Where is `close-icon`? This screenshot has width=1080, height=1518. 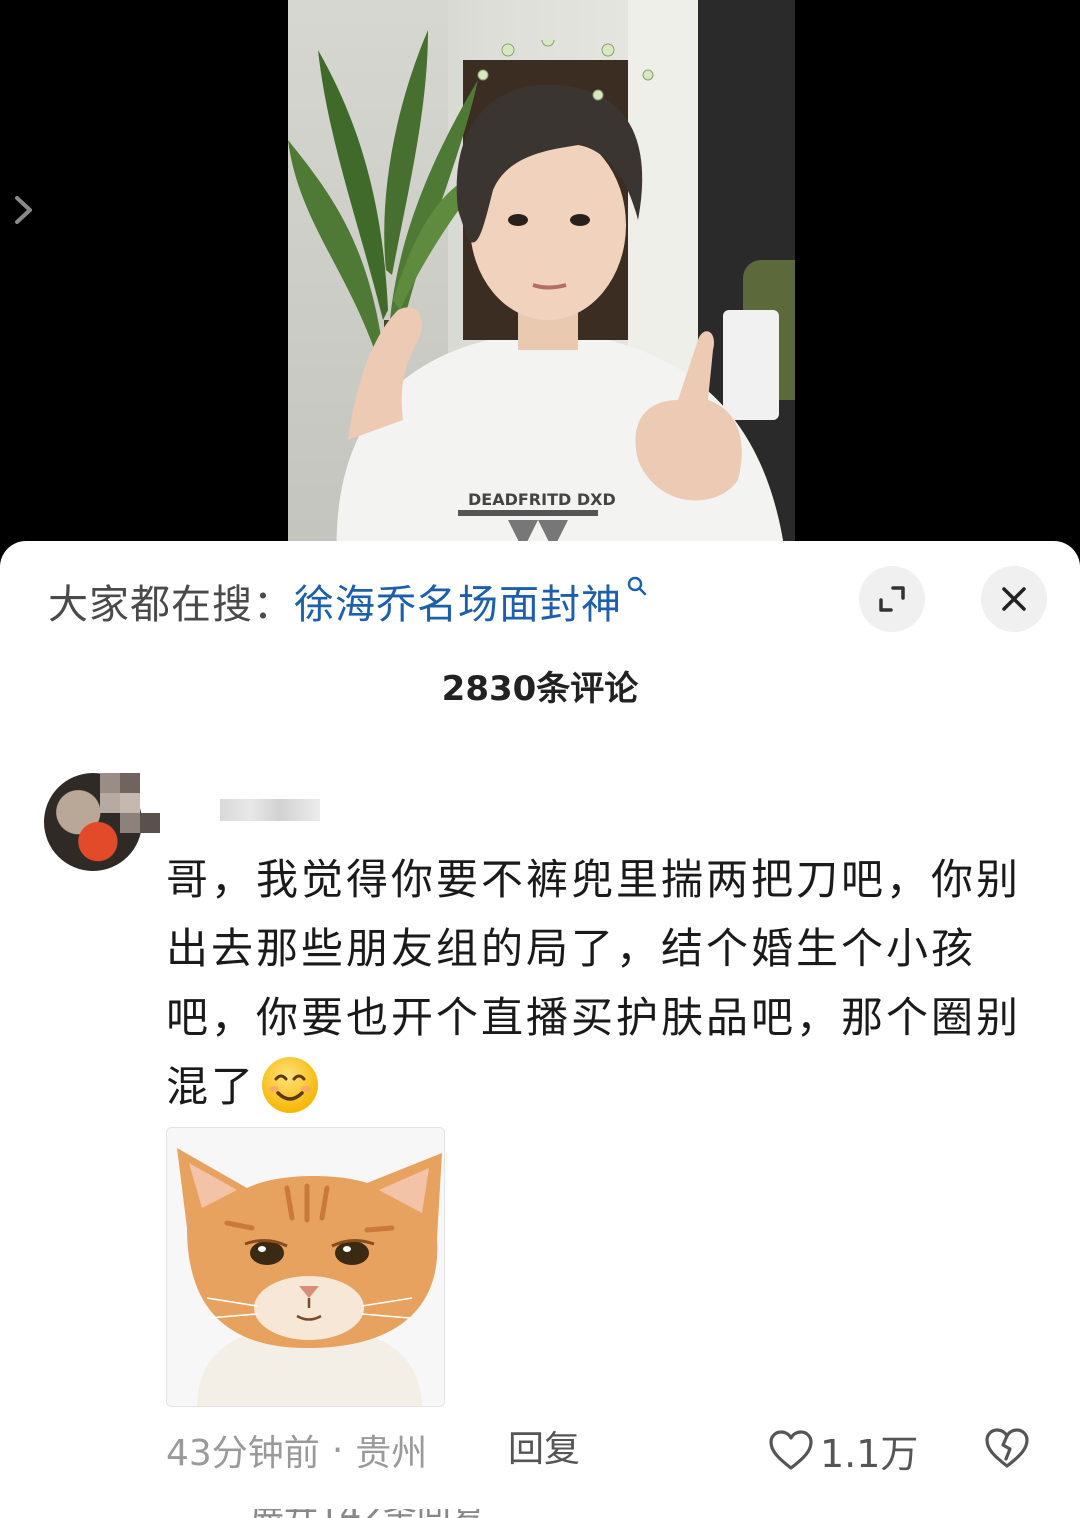 close-icon is located at coordinates (1014, 599).